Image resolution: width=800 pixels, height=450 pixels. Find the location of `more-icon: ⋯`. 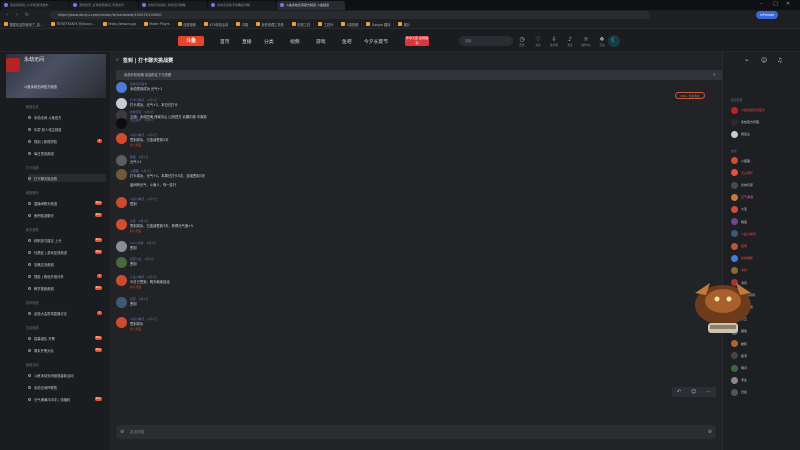

more-icon: ⋯ is located at coordinates (708, 392).